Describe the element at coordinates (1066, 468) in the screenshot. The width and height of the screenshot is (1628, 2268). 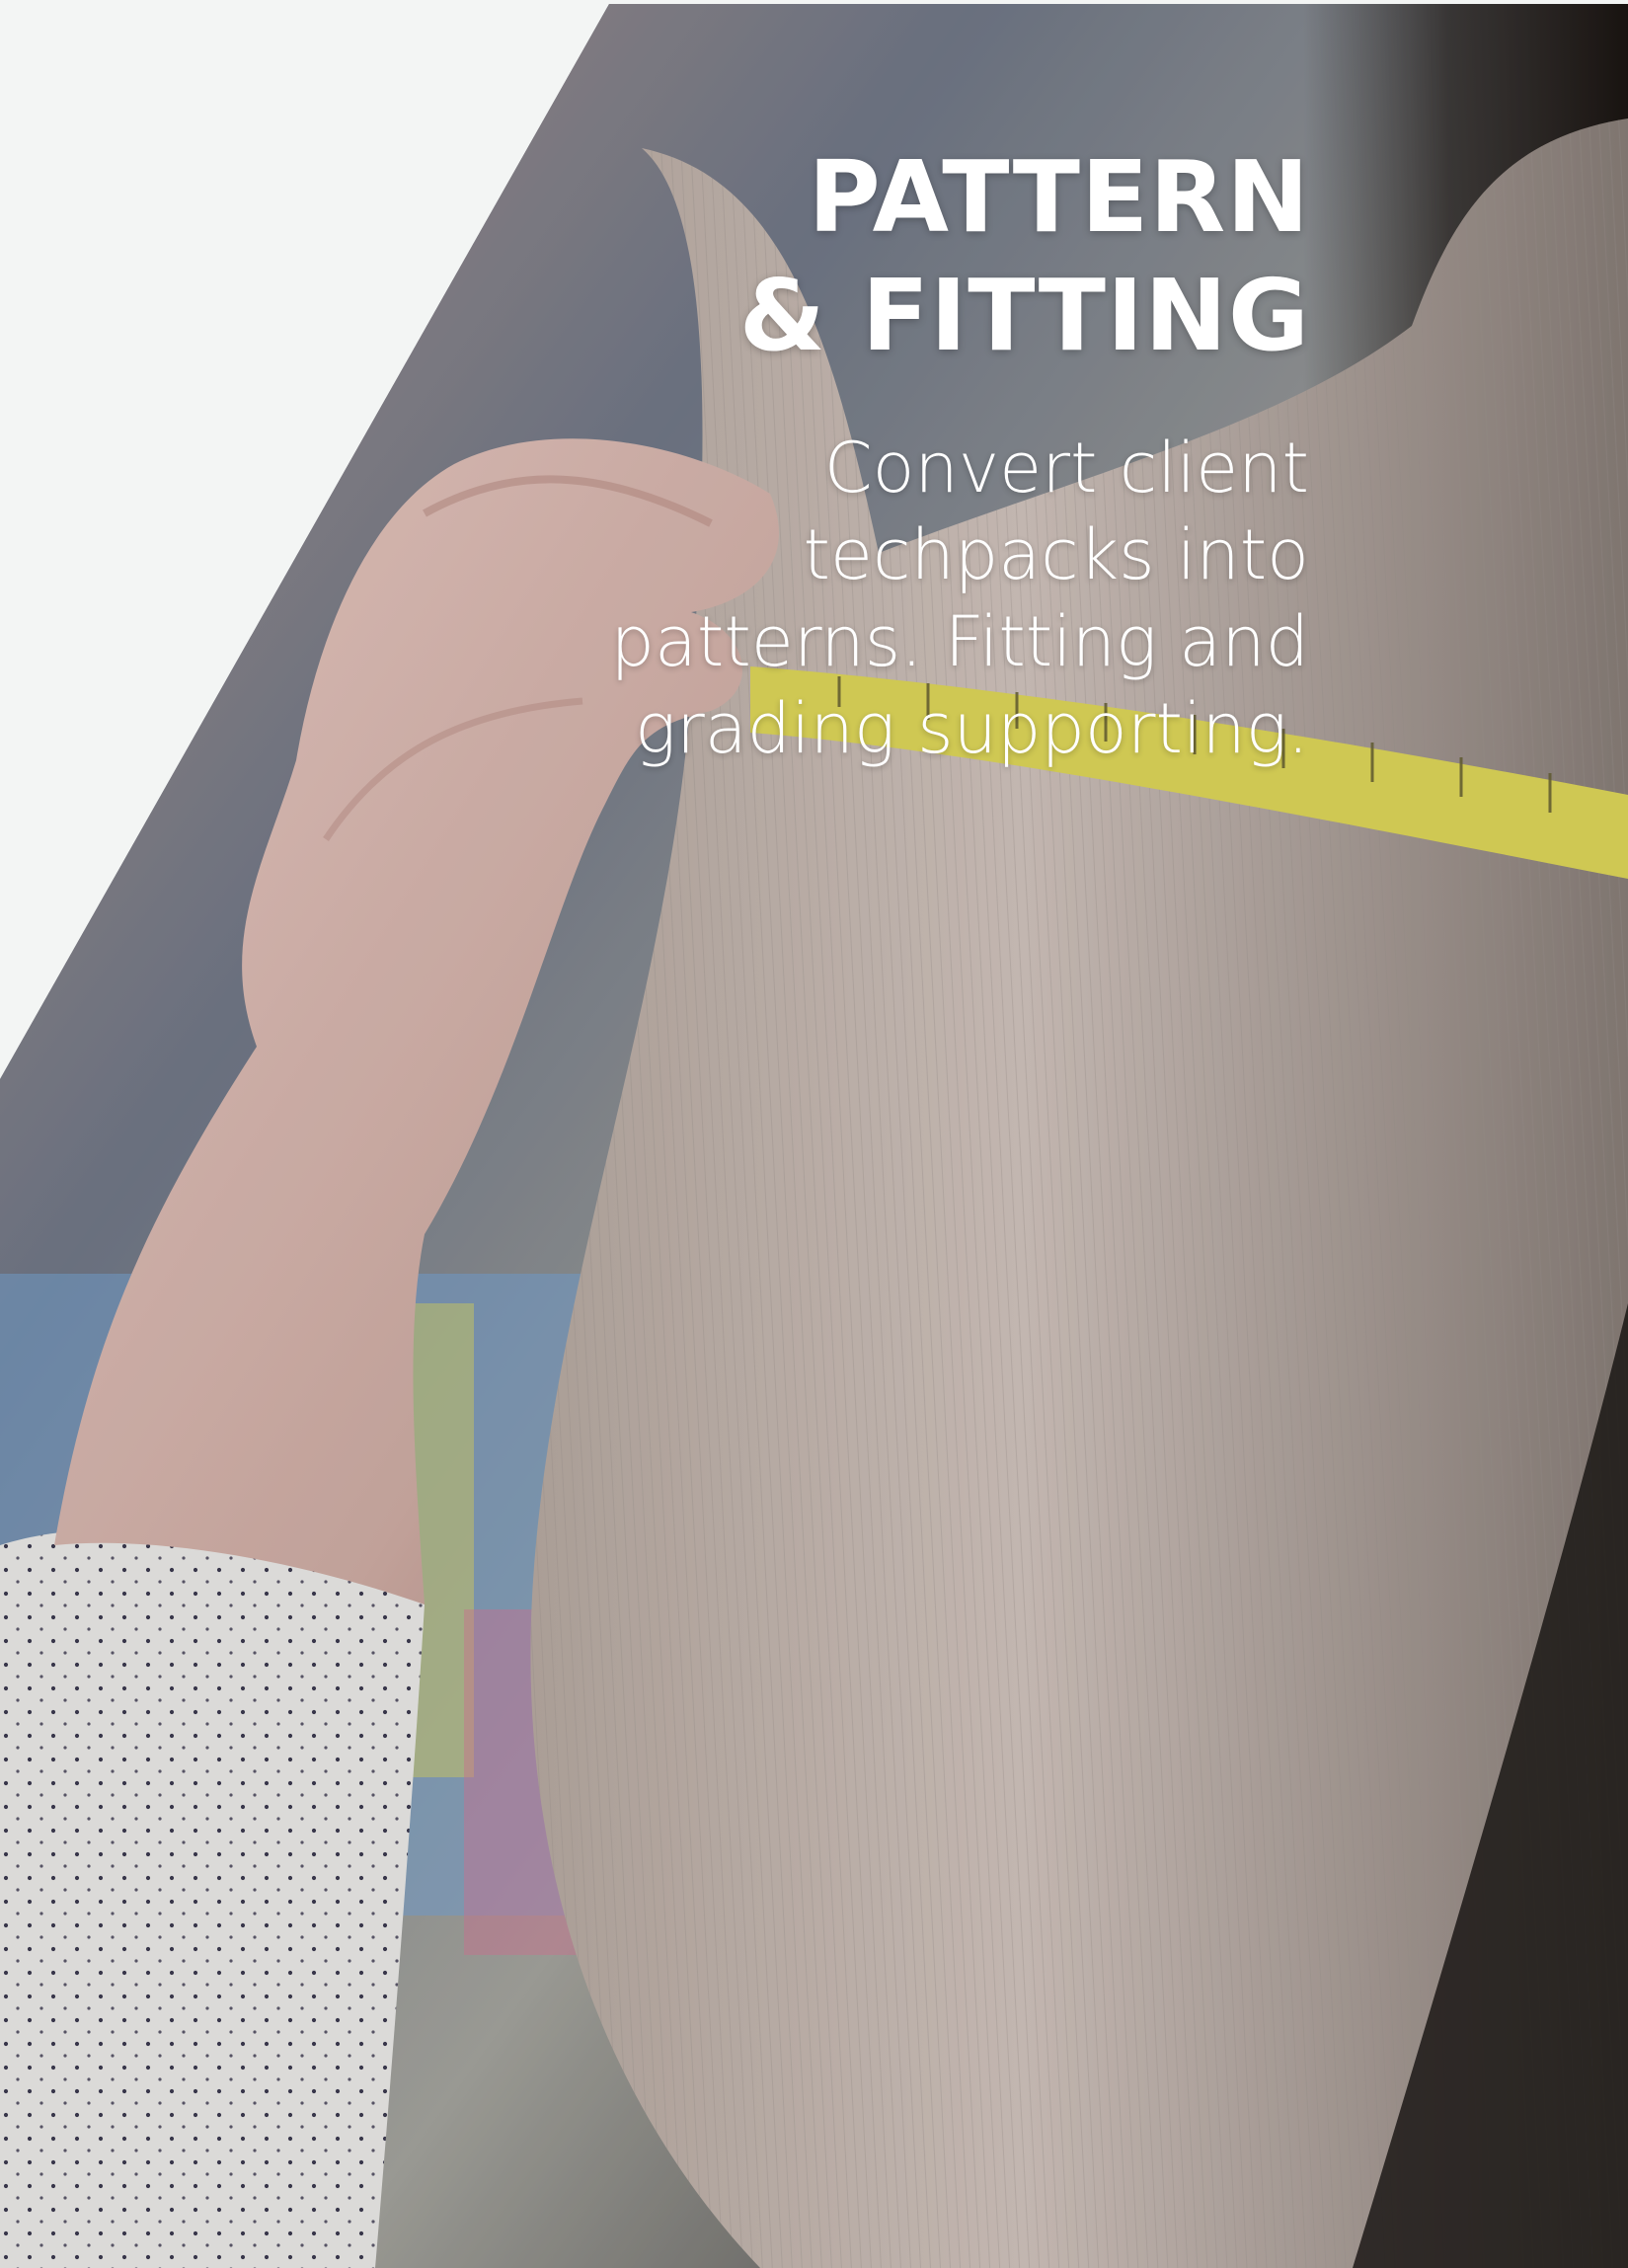
I see `description-line-1: Convert client` at that location.